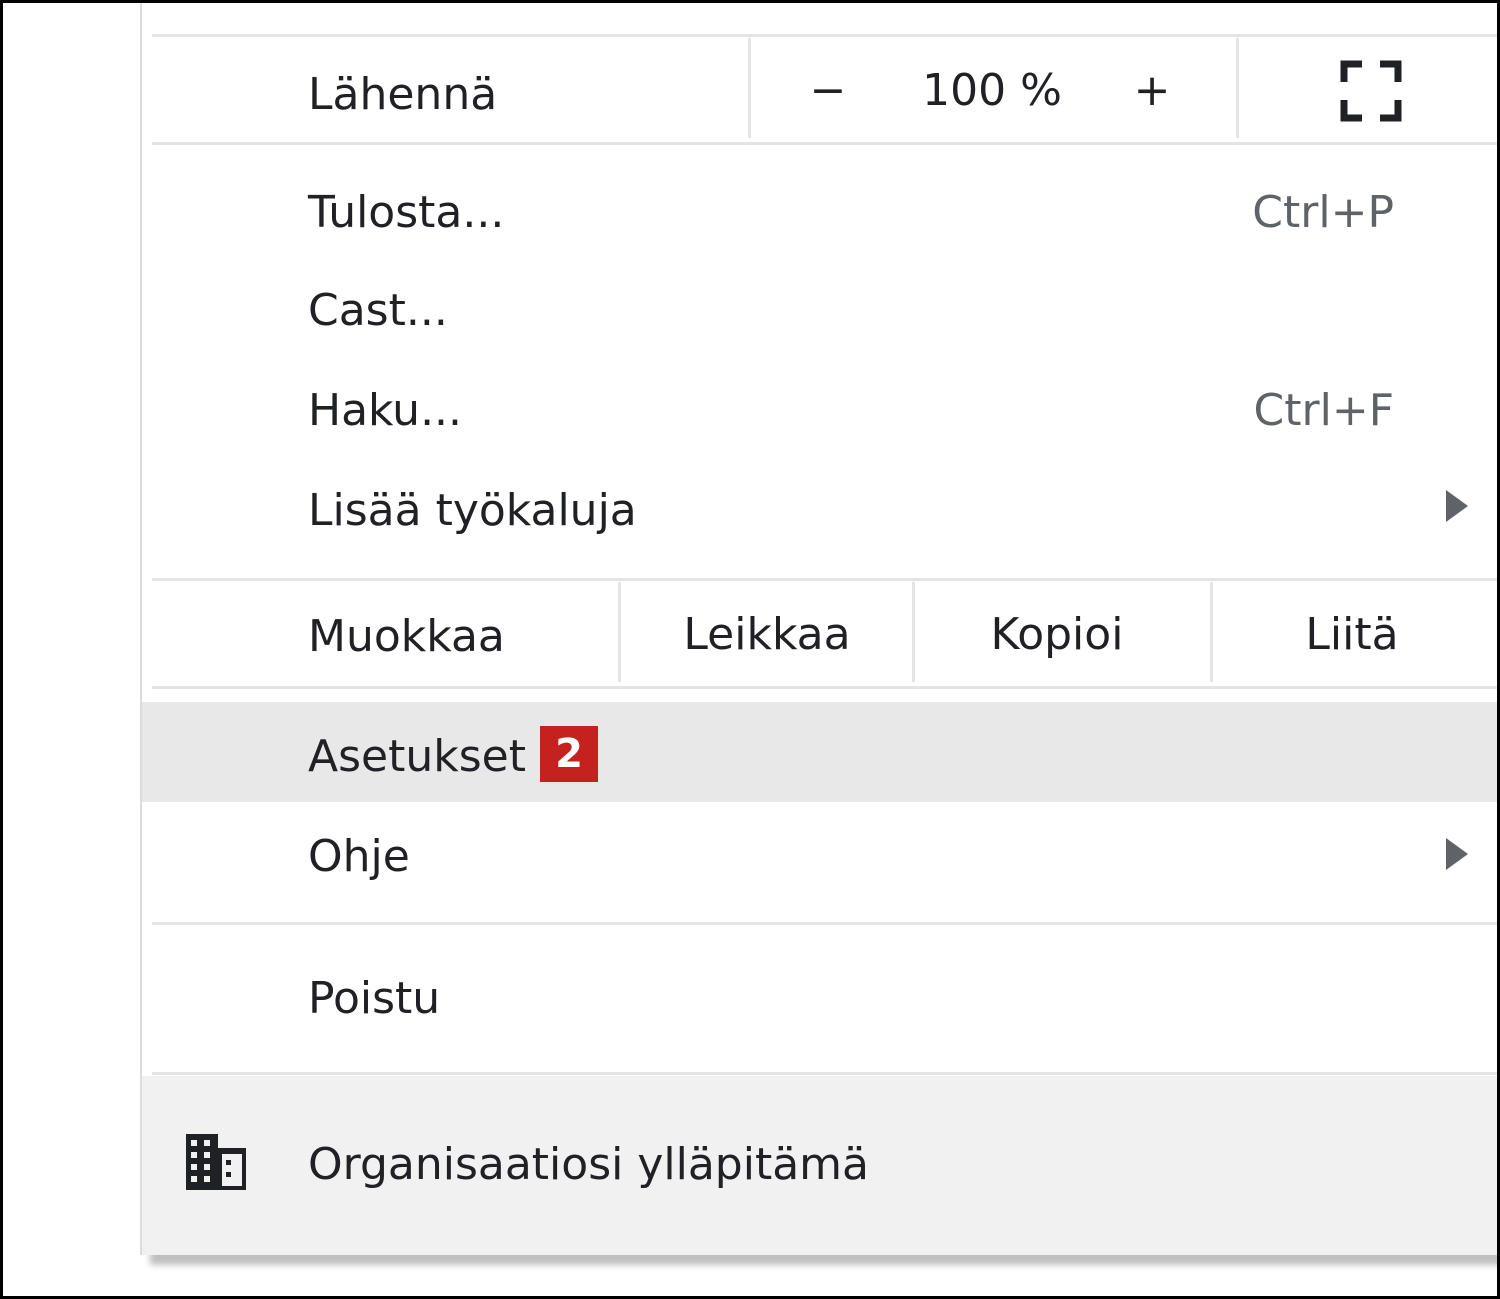  I want to click on menu-item-help: Ohje, so click(821, 856).